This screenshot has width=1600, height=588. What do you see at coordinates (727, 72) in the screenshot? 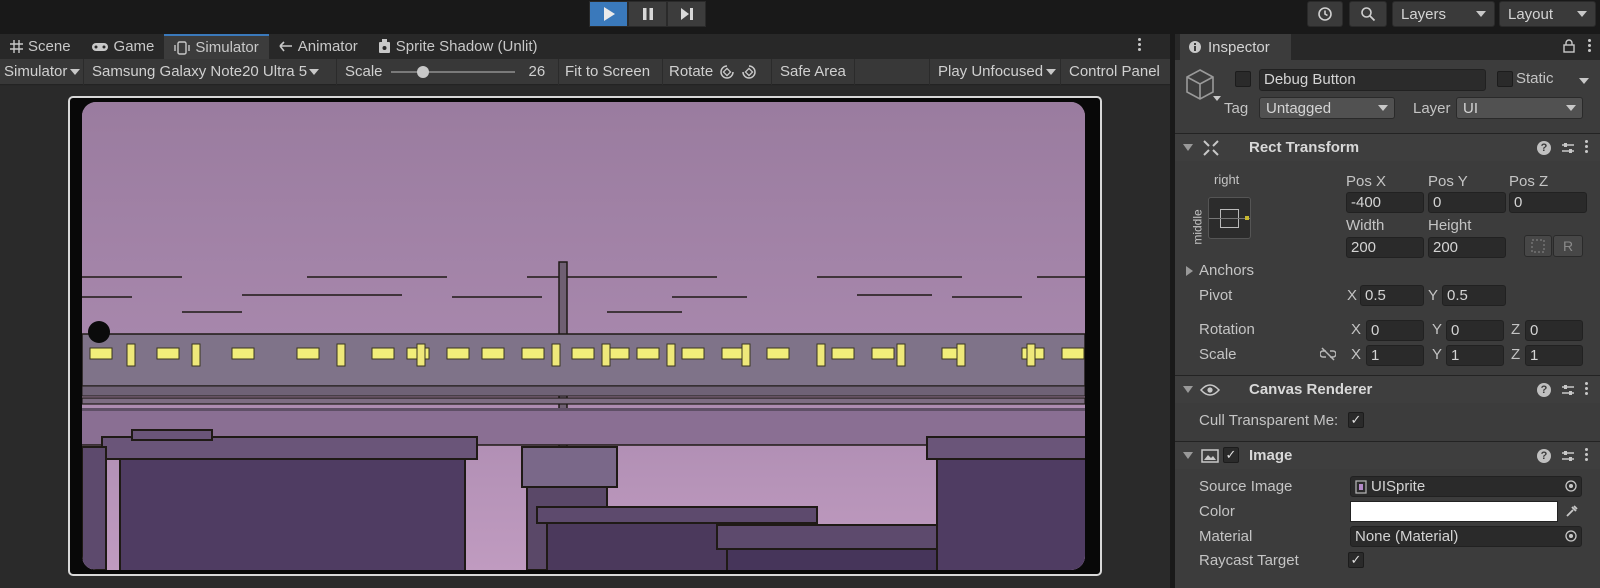
I see `rotate-left-icon` at bounding box center [727, 72].